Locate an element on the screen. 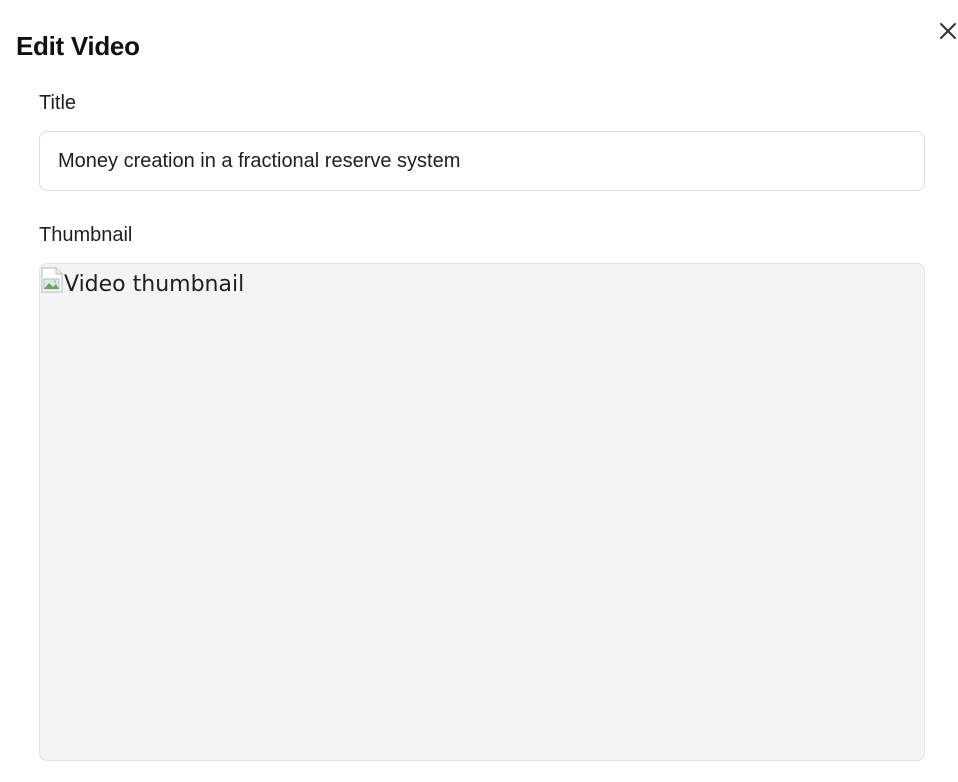 The width and height of the screenshot is (958, 782). close-button is located at coordinates (946, 32).